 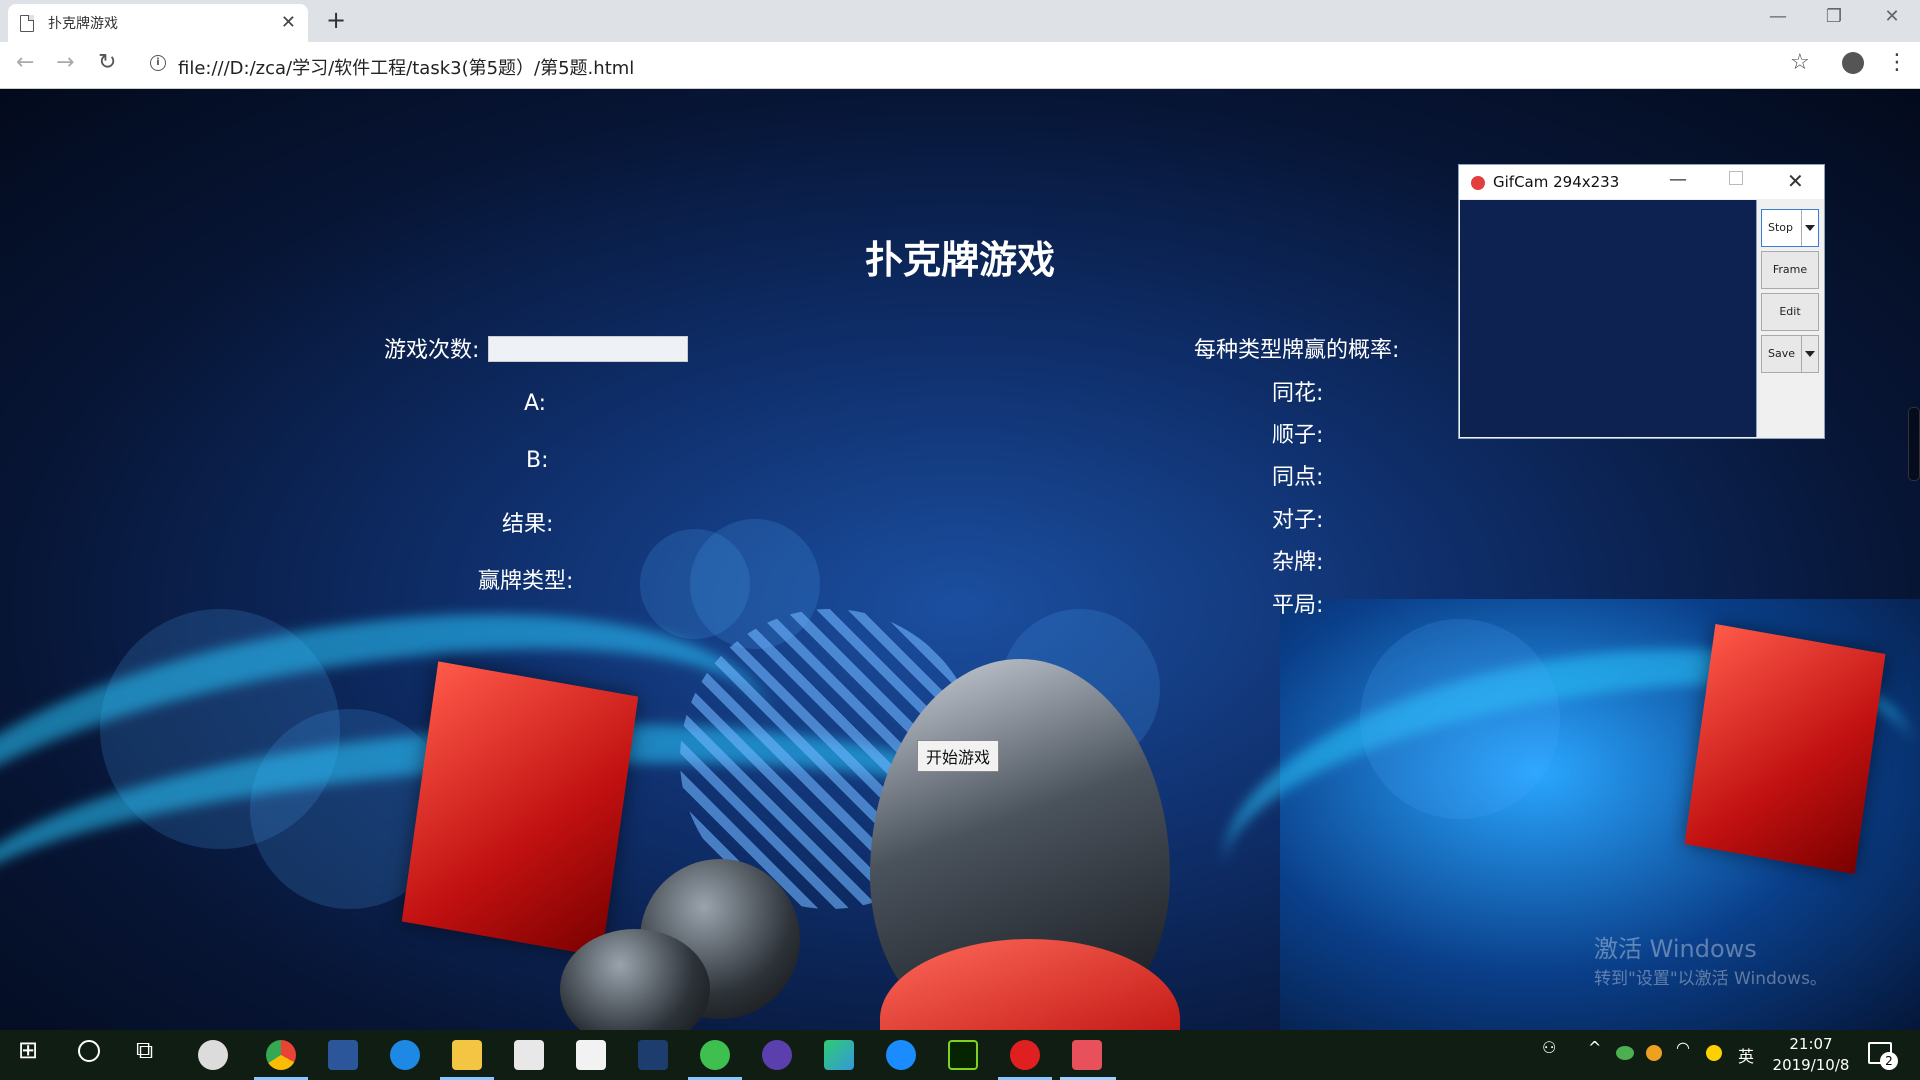 I want to click on gifcam-frame-button: Frame, so click(x=1790, y=270).